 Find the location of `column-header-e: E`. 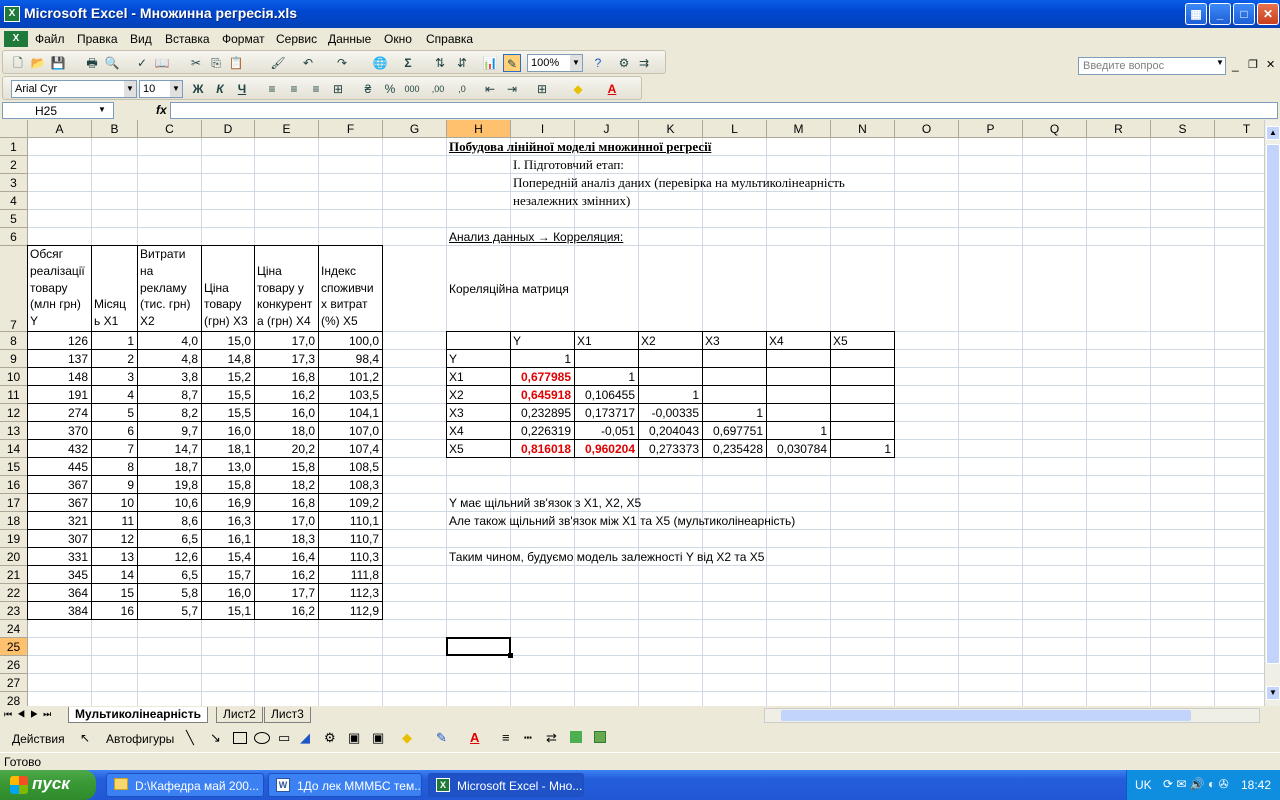

column-header-e: E is located at coordinates (287, 129).